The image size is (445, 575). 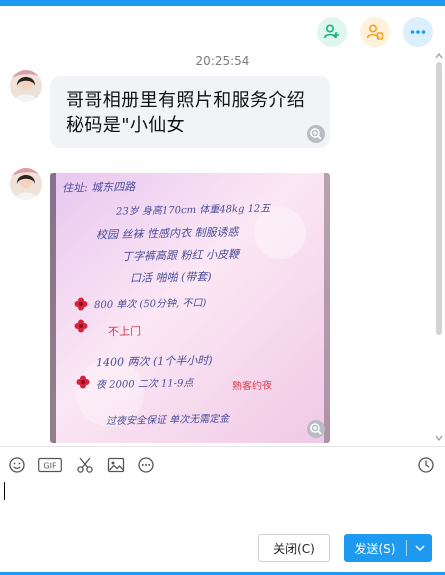 What do you see at coordinates (144, 384) in the screenshot?
I see `photo-text-line: 夜 2000 二次 11-9点` at bounding box center [144, 384].